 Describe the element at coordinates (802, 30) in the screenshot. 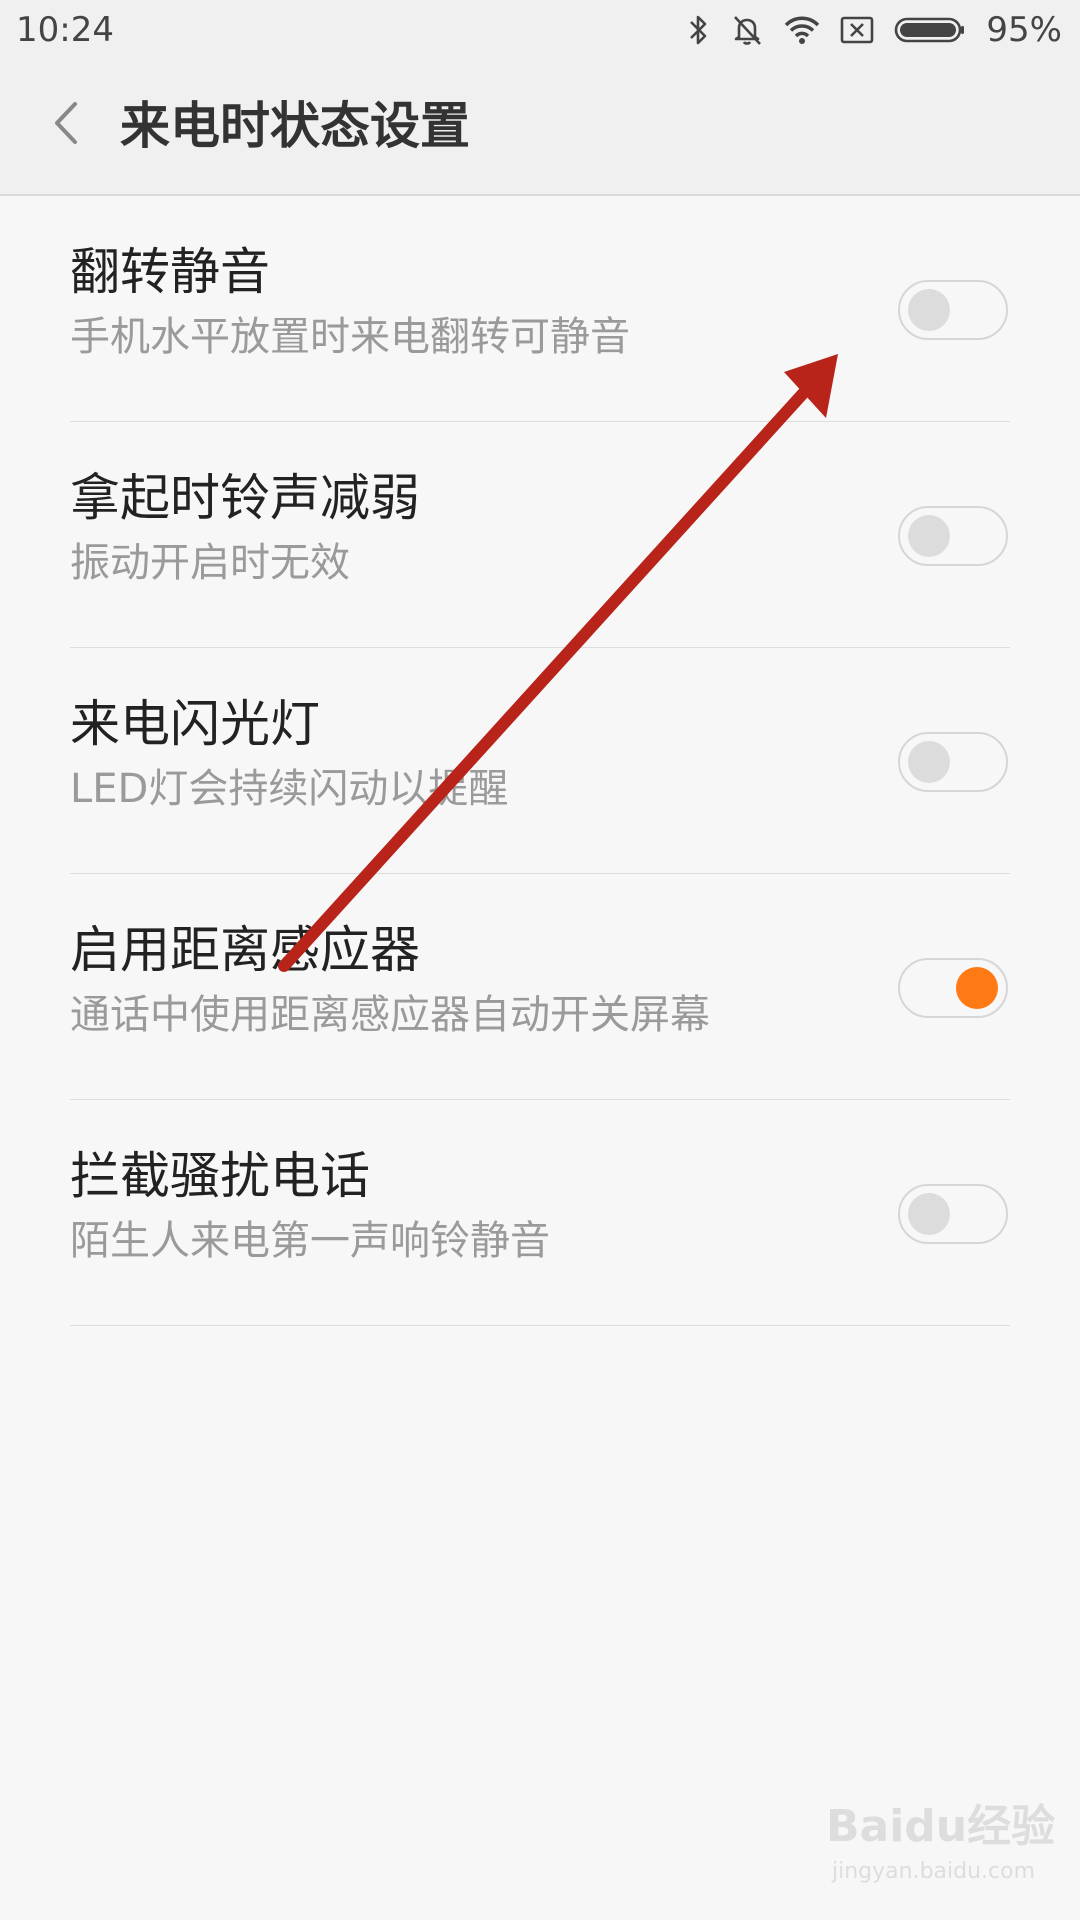

I see `wifi-icon` at that location.